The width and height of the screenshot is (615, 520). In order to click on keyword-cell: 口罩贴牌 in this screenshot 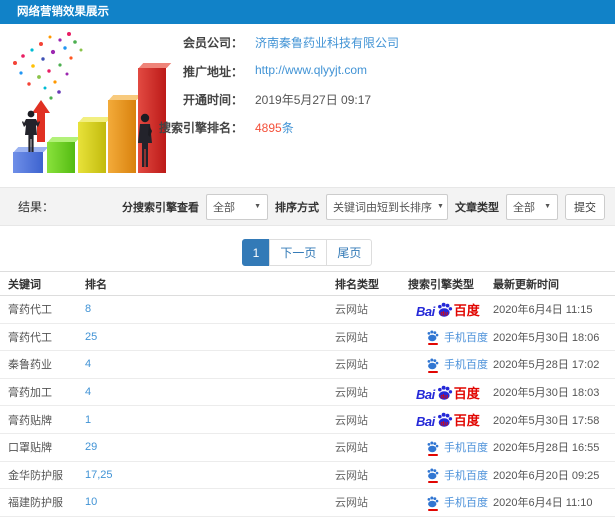, I will do `click(30, 448)`.